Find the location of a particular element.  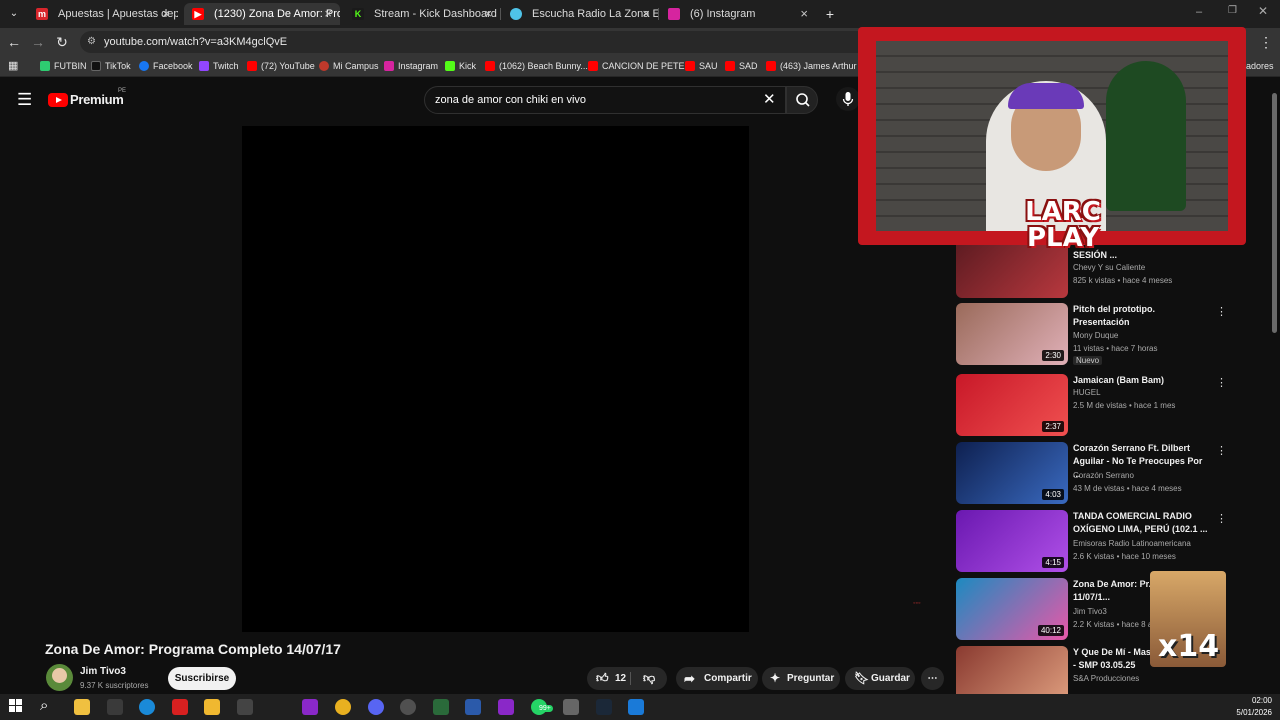

back-button: ← is located at coordinates (14, 42).